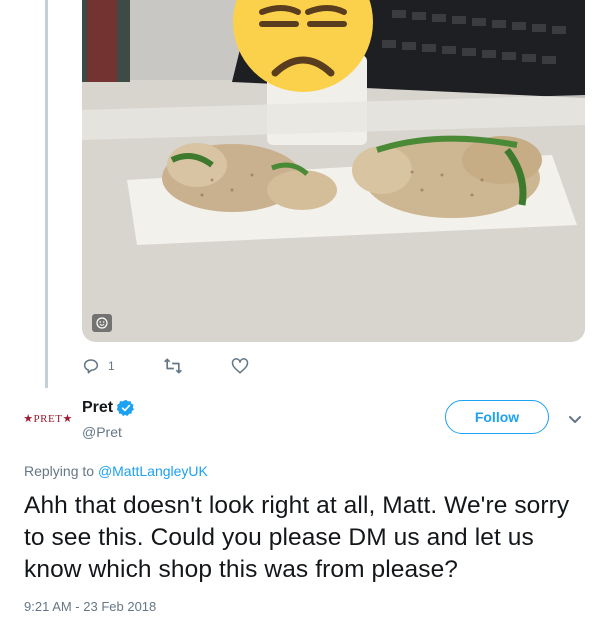 The width and height of the screenshot is (611, 617). What do you see at coordinates (61, 471) in the screenshot?
I see `replying-prefix: Replying to` at bounding box center [61, 471].